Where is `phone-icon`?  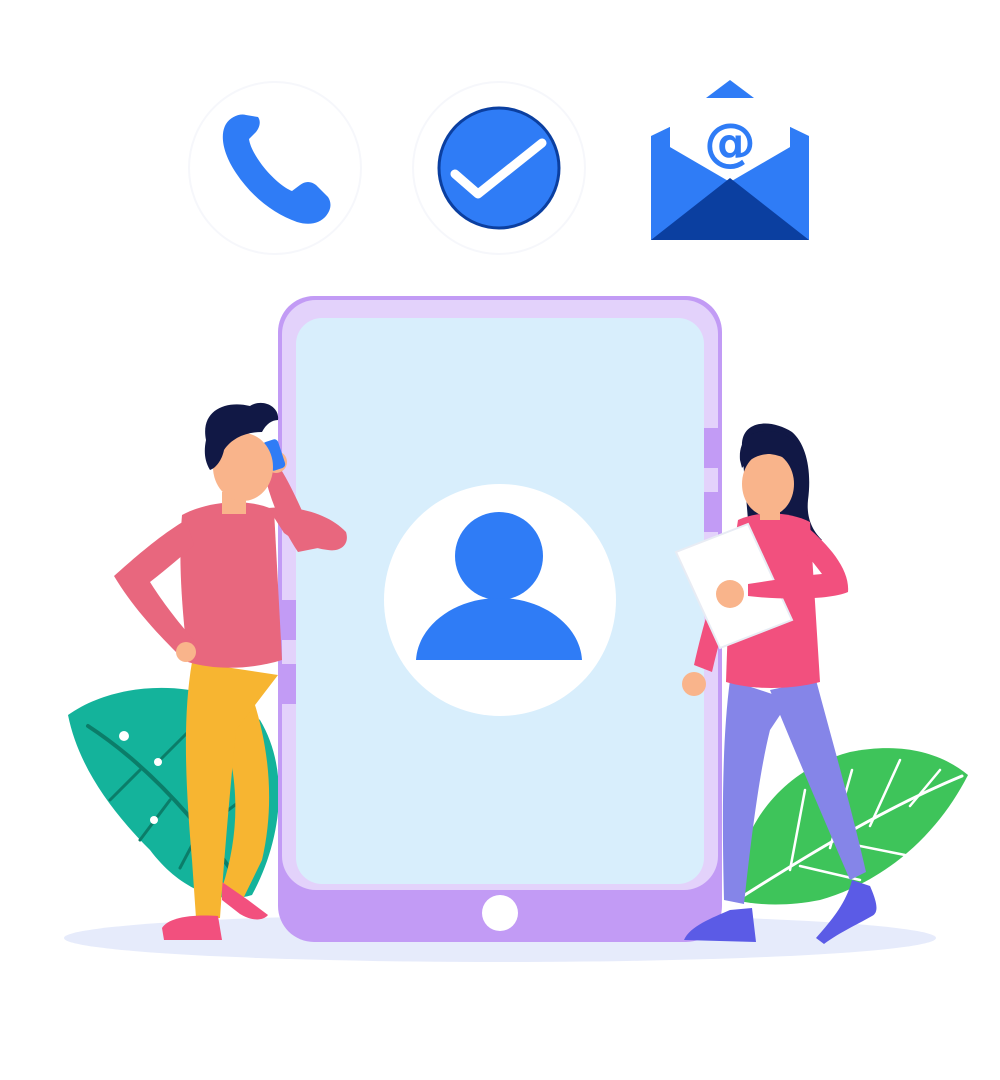
phone-icon is located at coordinates (275, 168).